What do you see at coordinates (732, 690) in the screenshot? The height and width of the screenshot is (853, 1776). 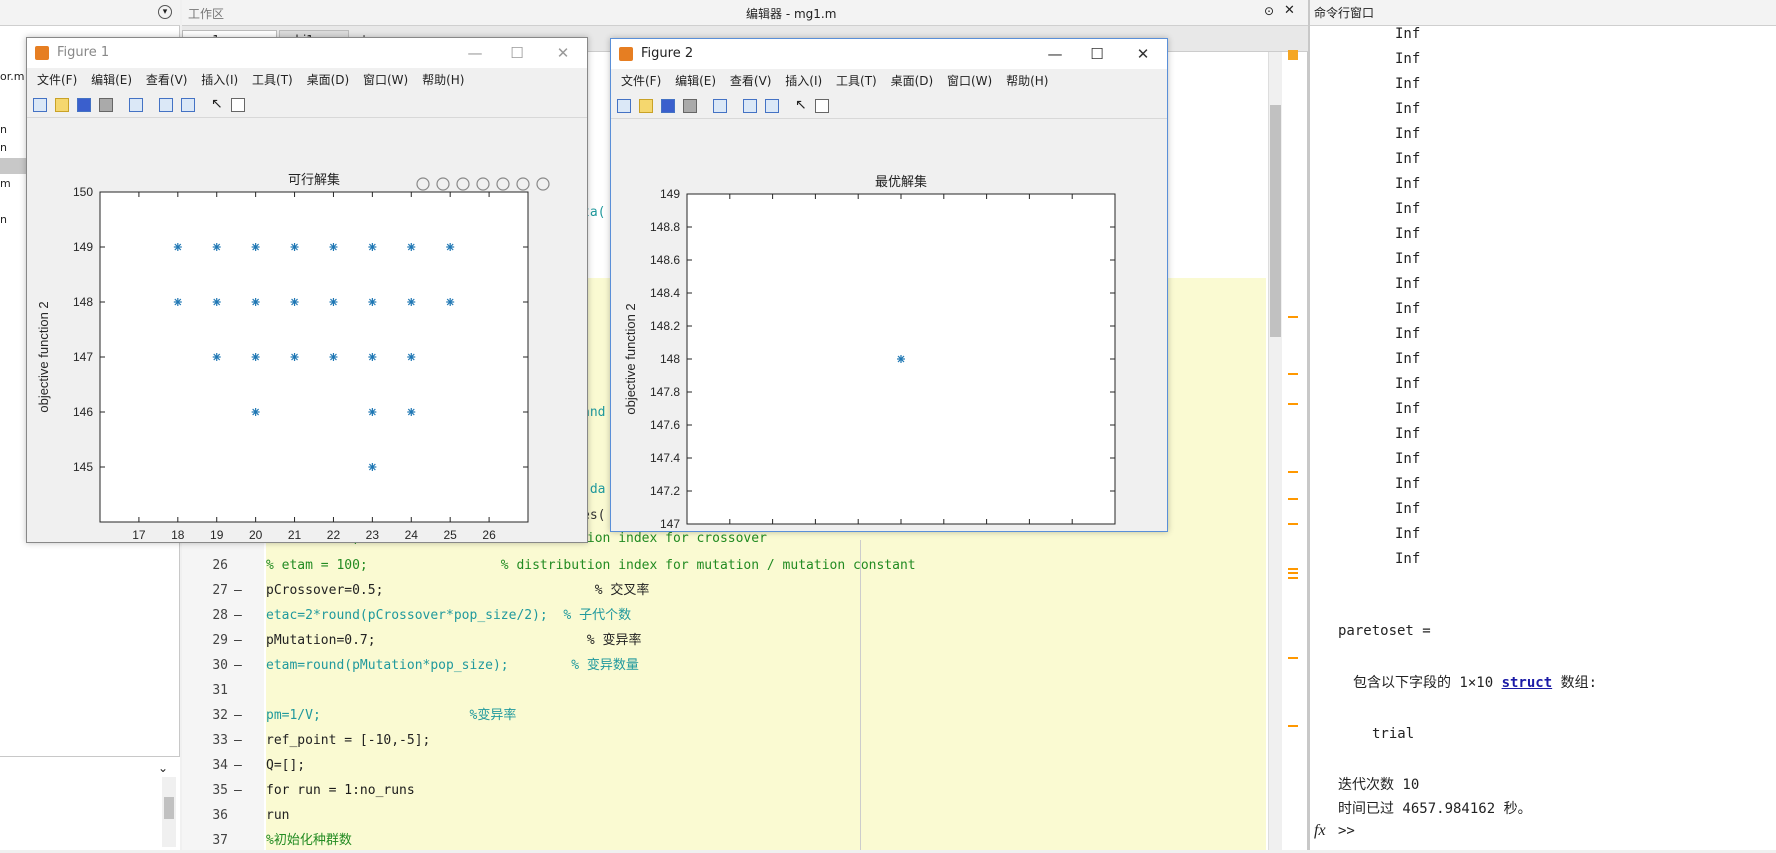 I see `code-line: 31` at bounding box center [732, 690].